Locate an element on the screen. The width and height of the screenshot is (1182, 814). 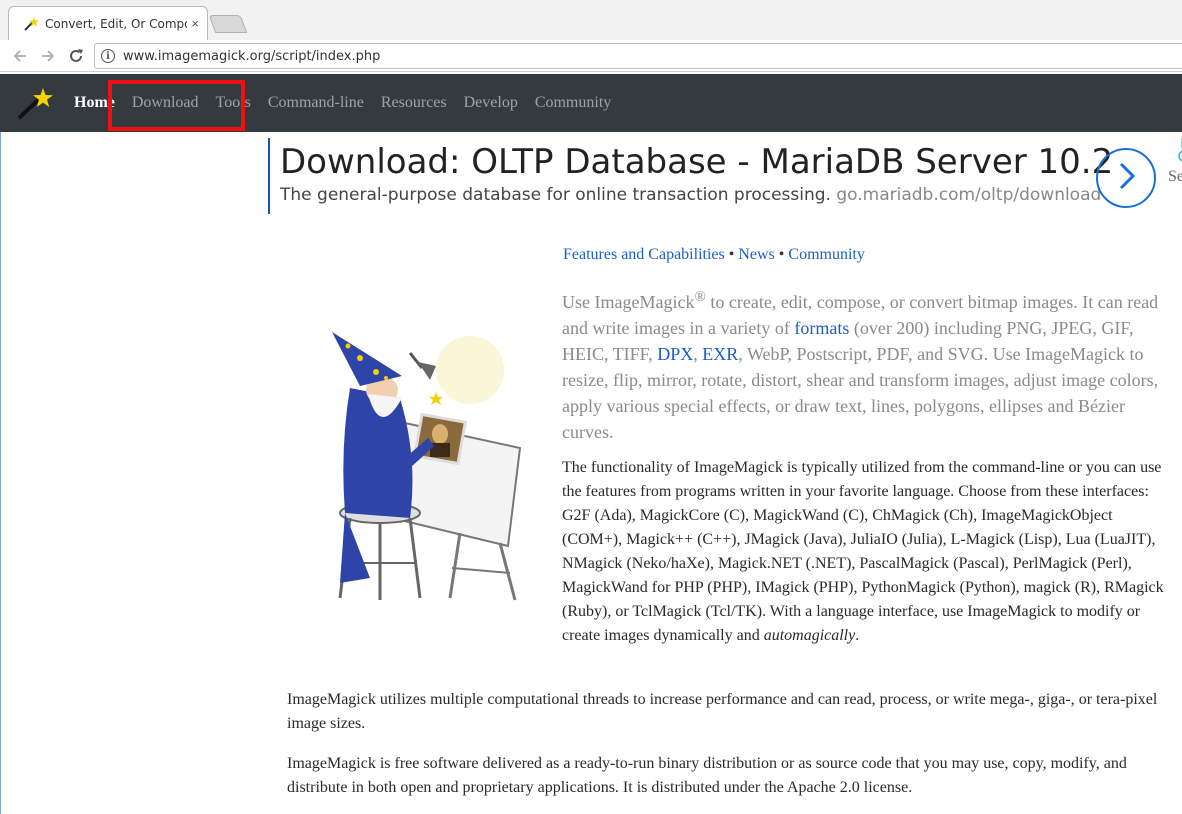
link-magickwand-php: MagickWand for PHP is located at coordinates (632, 587).